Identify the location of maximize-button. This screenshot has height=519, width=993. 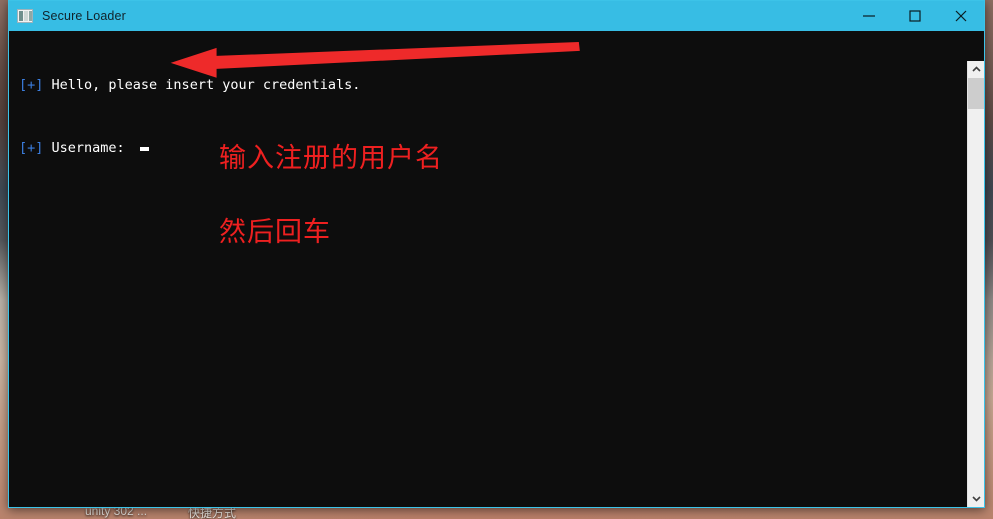
(915, 16).